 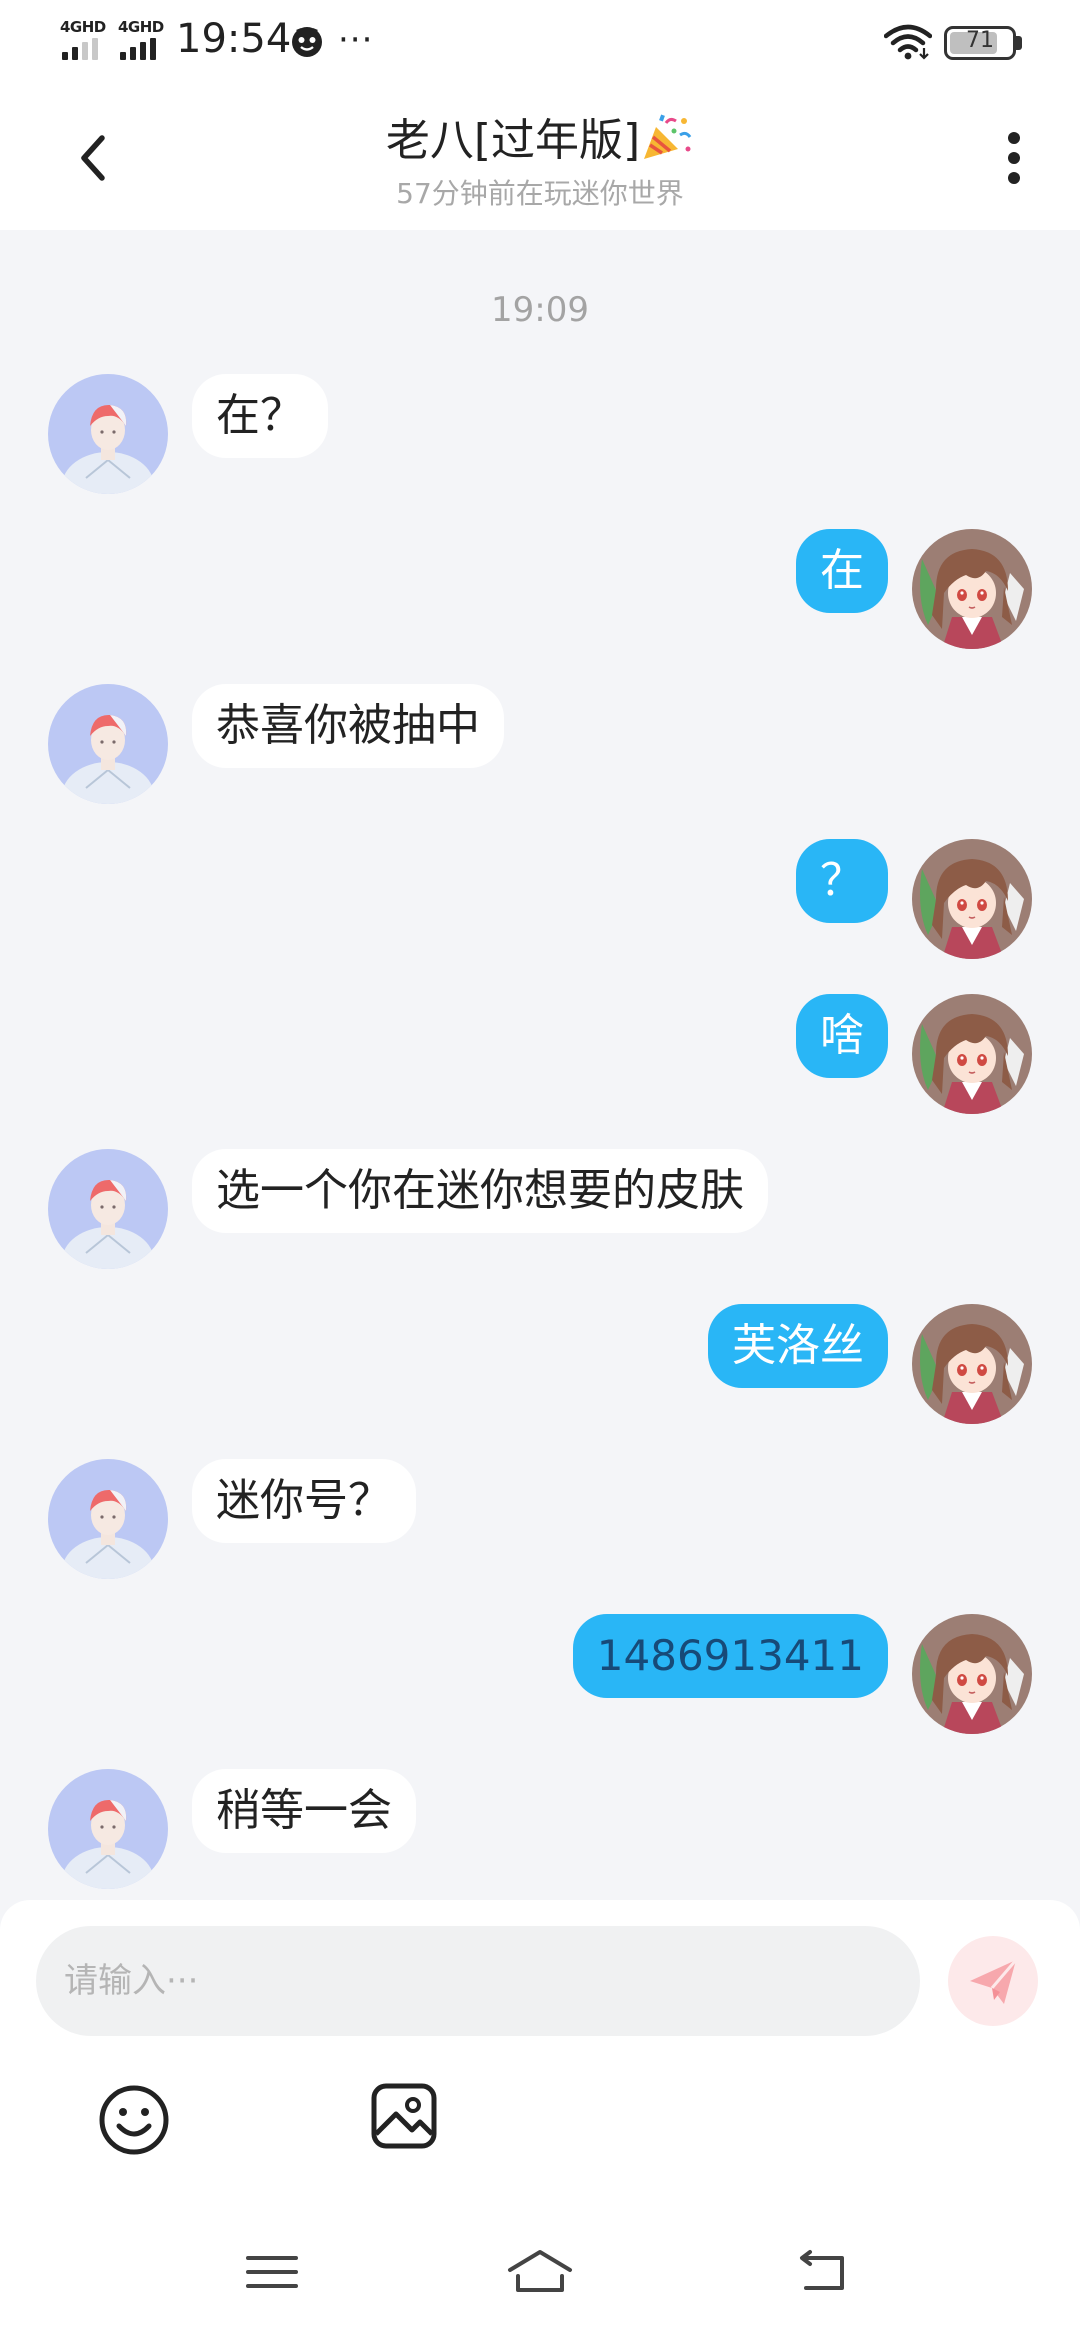 What do you see at coordinates (540, 1675) in the screenshot?
I see `outgoing-message: 1486913411` at bounding box center [540, 1675].